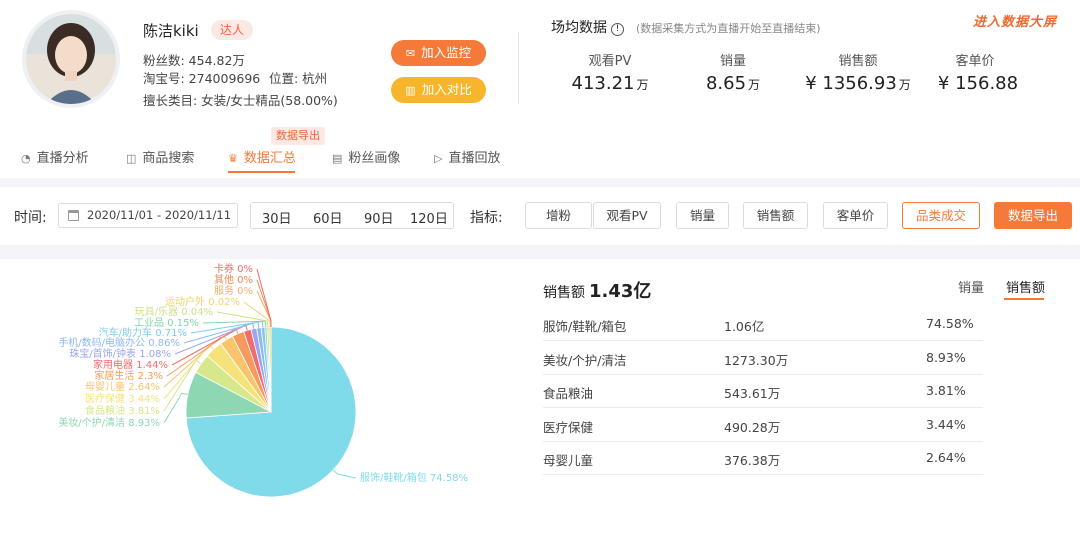 This screenshot has height=534, width=1080. Describe the element at coordinates (26, 158) in the screenshot. I see `pie-icon: ◔` at that location.